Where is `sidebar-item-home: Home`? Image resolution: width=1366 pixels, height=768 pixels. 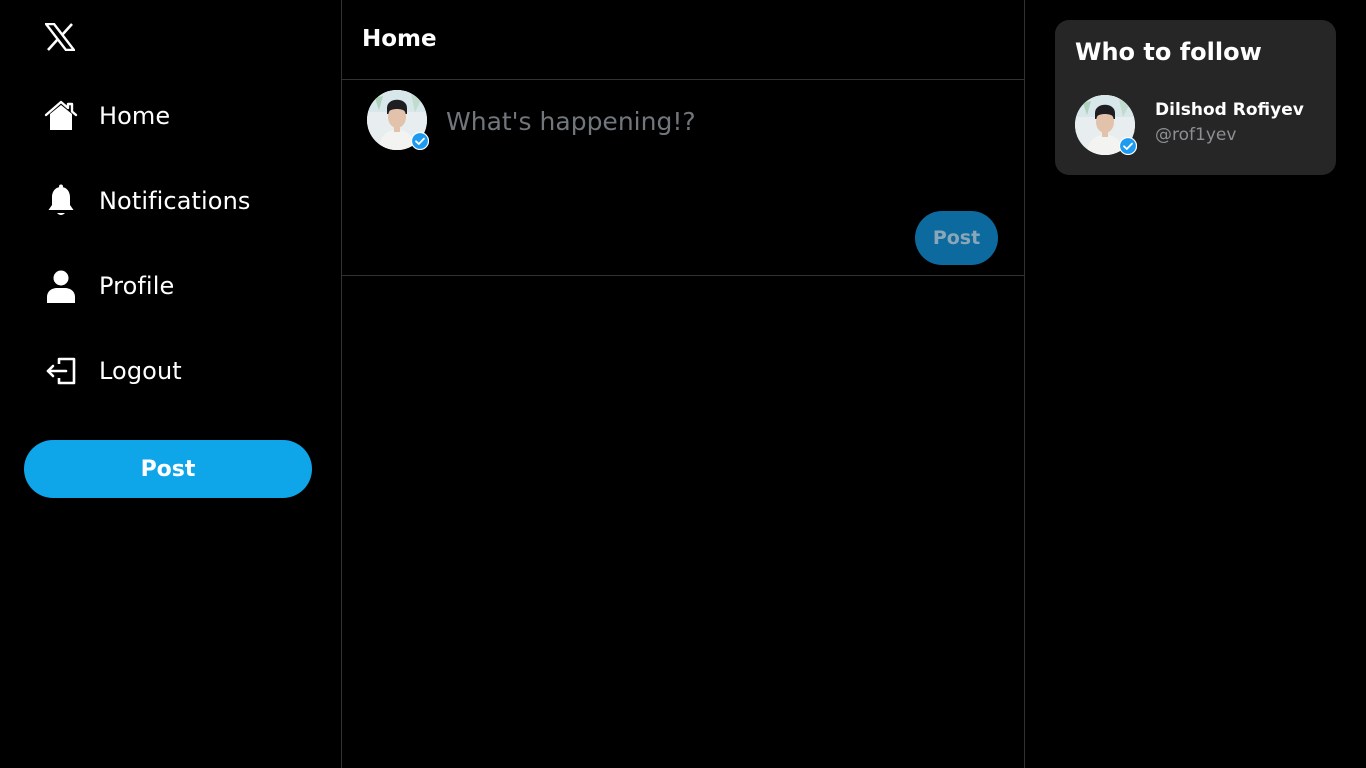
sidebar-item-home: Home is located at coordinates (107, 116).